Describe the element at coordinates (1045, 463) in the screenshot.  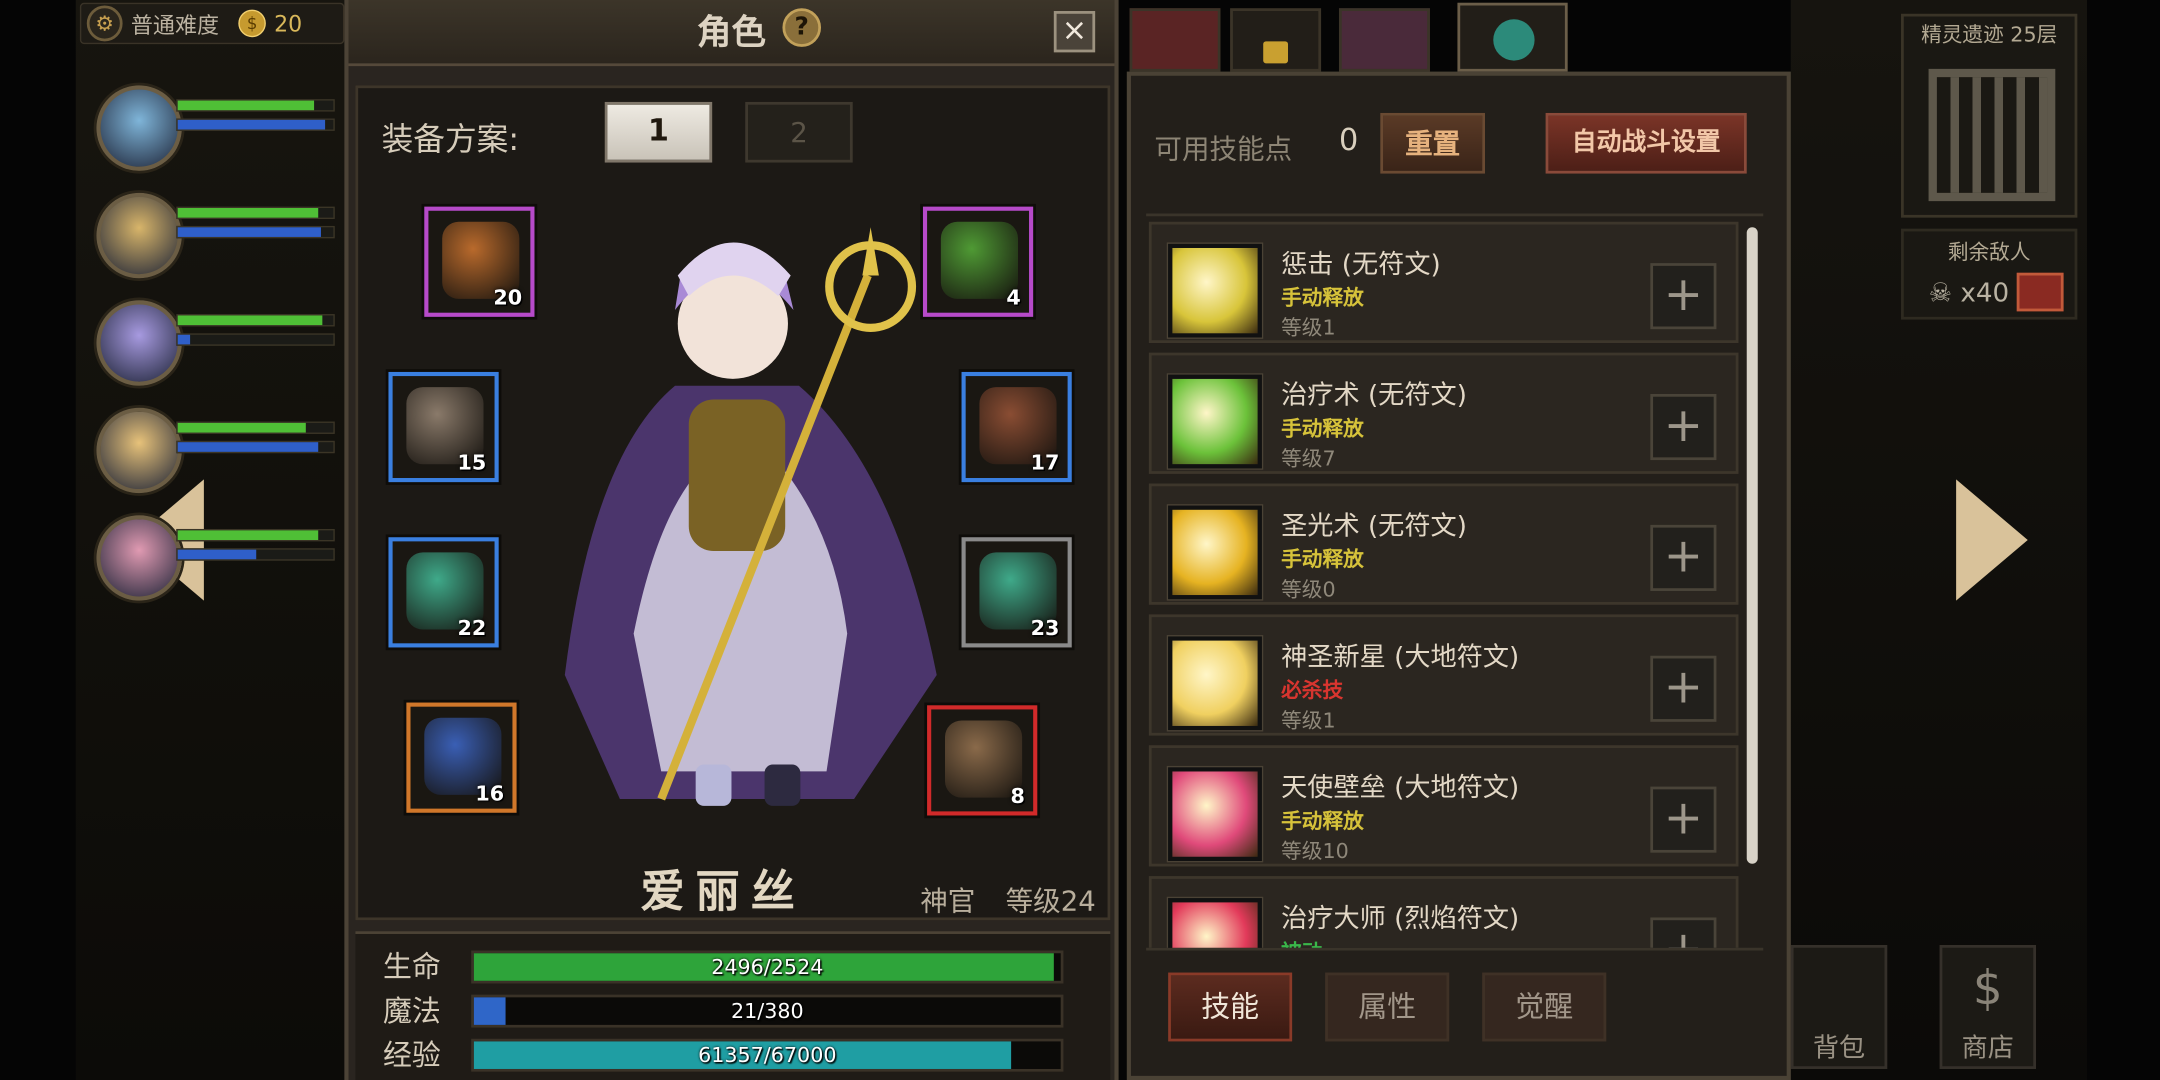
I see `equipment-level: 17` at that location.